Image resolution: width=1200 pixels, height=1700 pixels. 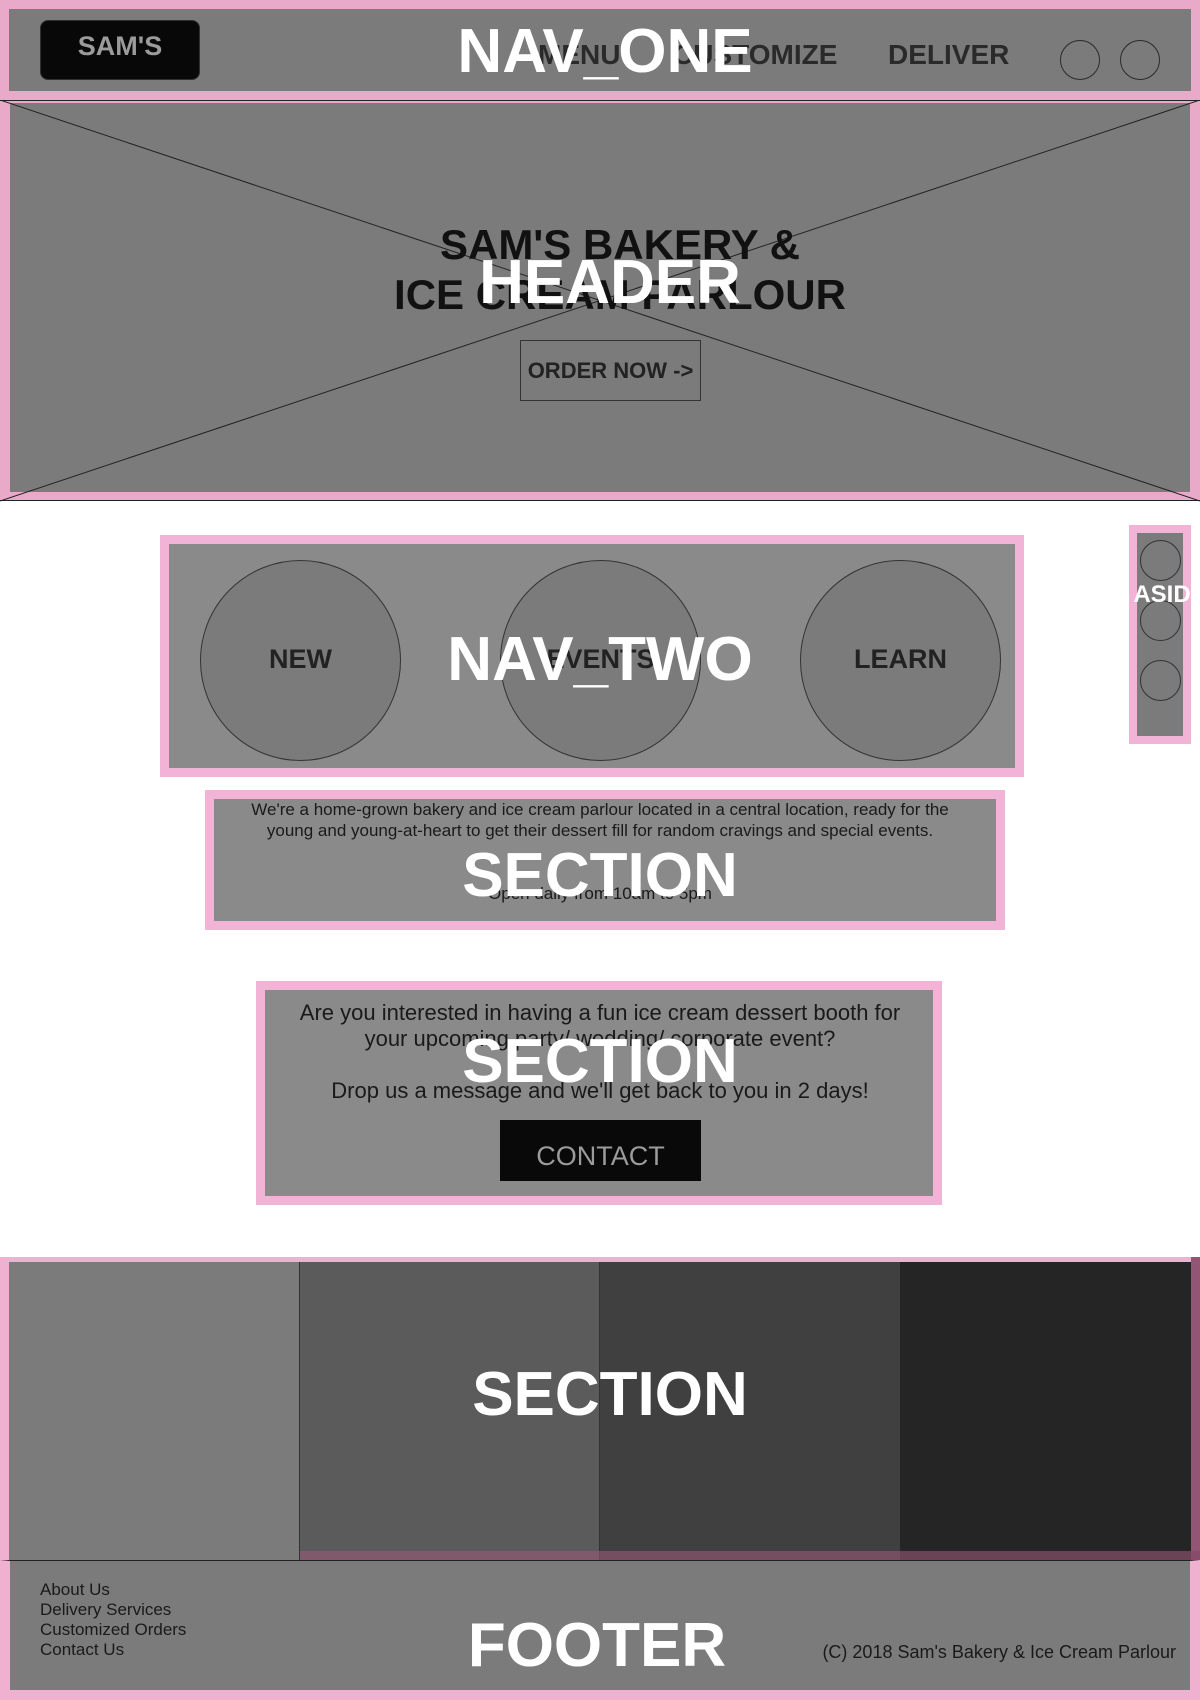 I want to click on nav-two-item-learn: LEARN, so click(x=900, y=660).